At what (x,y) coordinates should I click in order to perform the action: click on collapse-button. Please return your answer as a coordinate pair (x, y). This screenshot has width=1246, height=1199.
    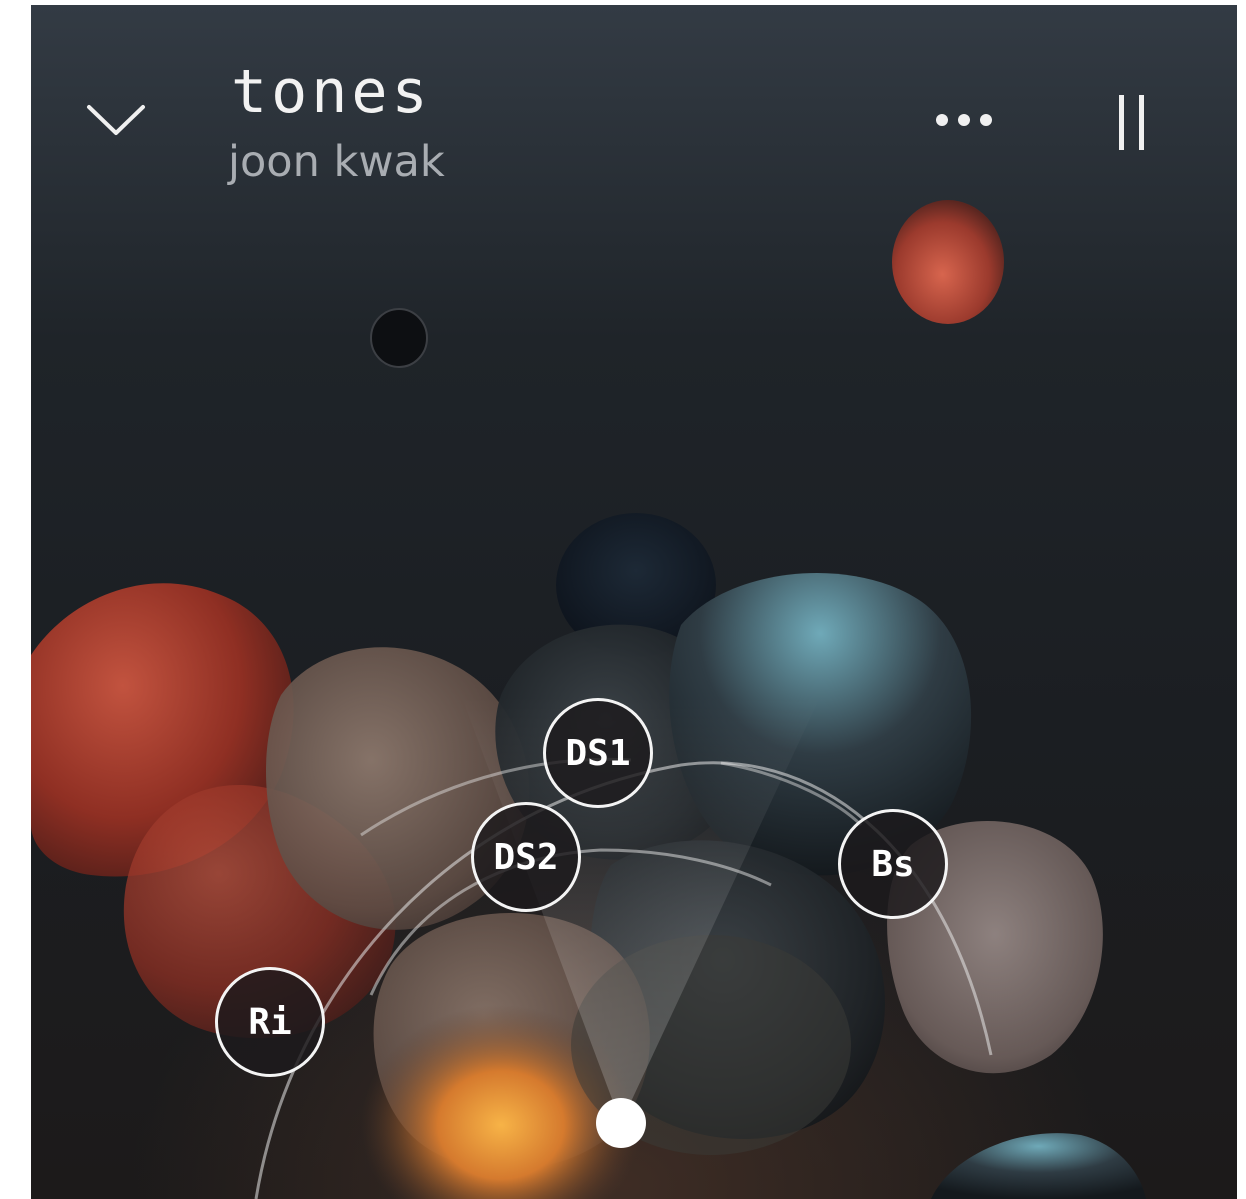
    Looking at the image, I should click on (116, 120).